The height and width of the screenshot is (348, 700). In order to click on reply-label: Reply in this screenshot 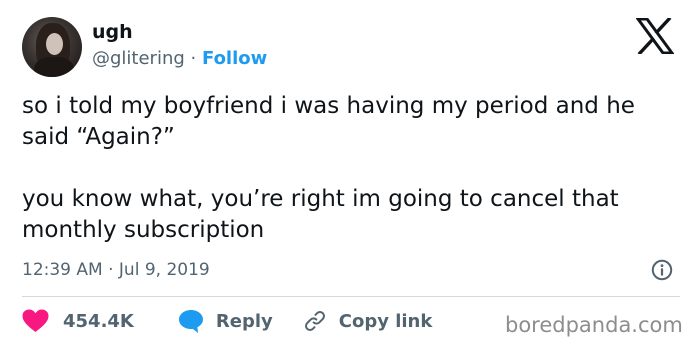, I will do `click(244, 321)`.